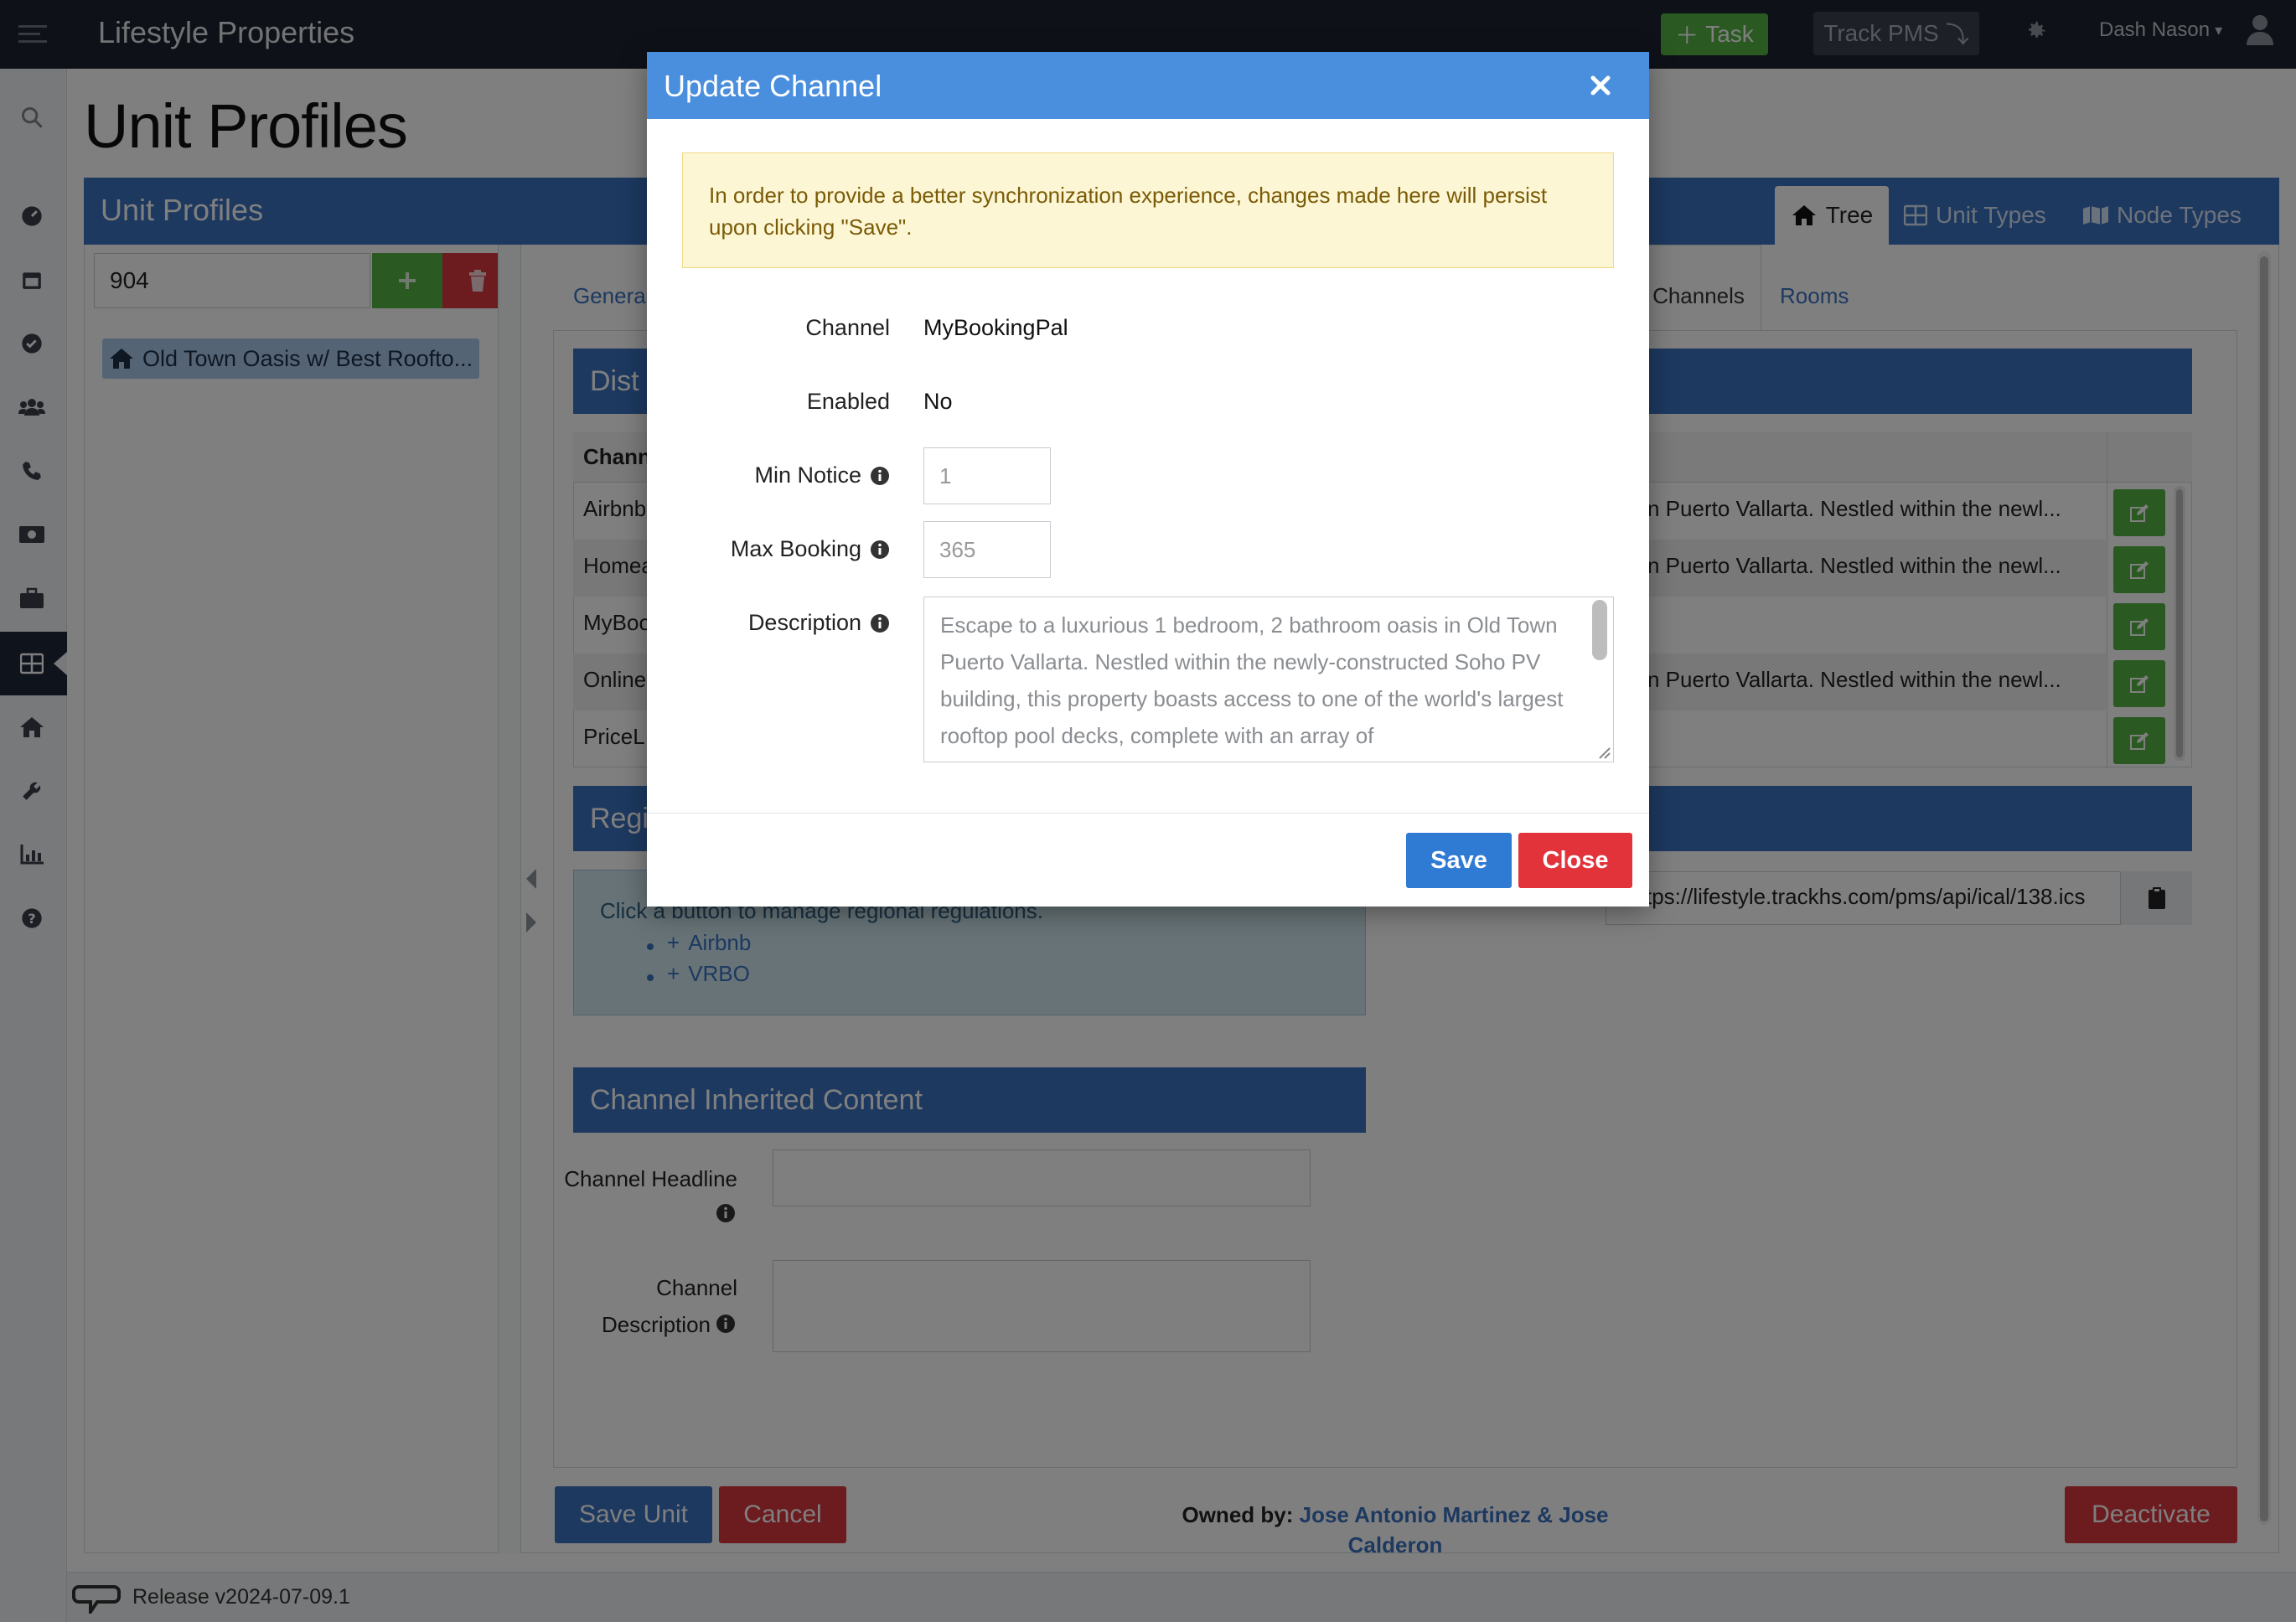 This screenshot has height=1622, width=2296. I want to click on min-notice-label: Min Notice, so click(765, 475).